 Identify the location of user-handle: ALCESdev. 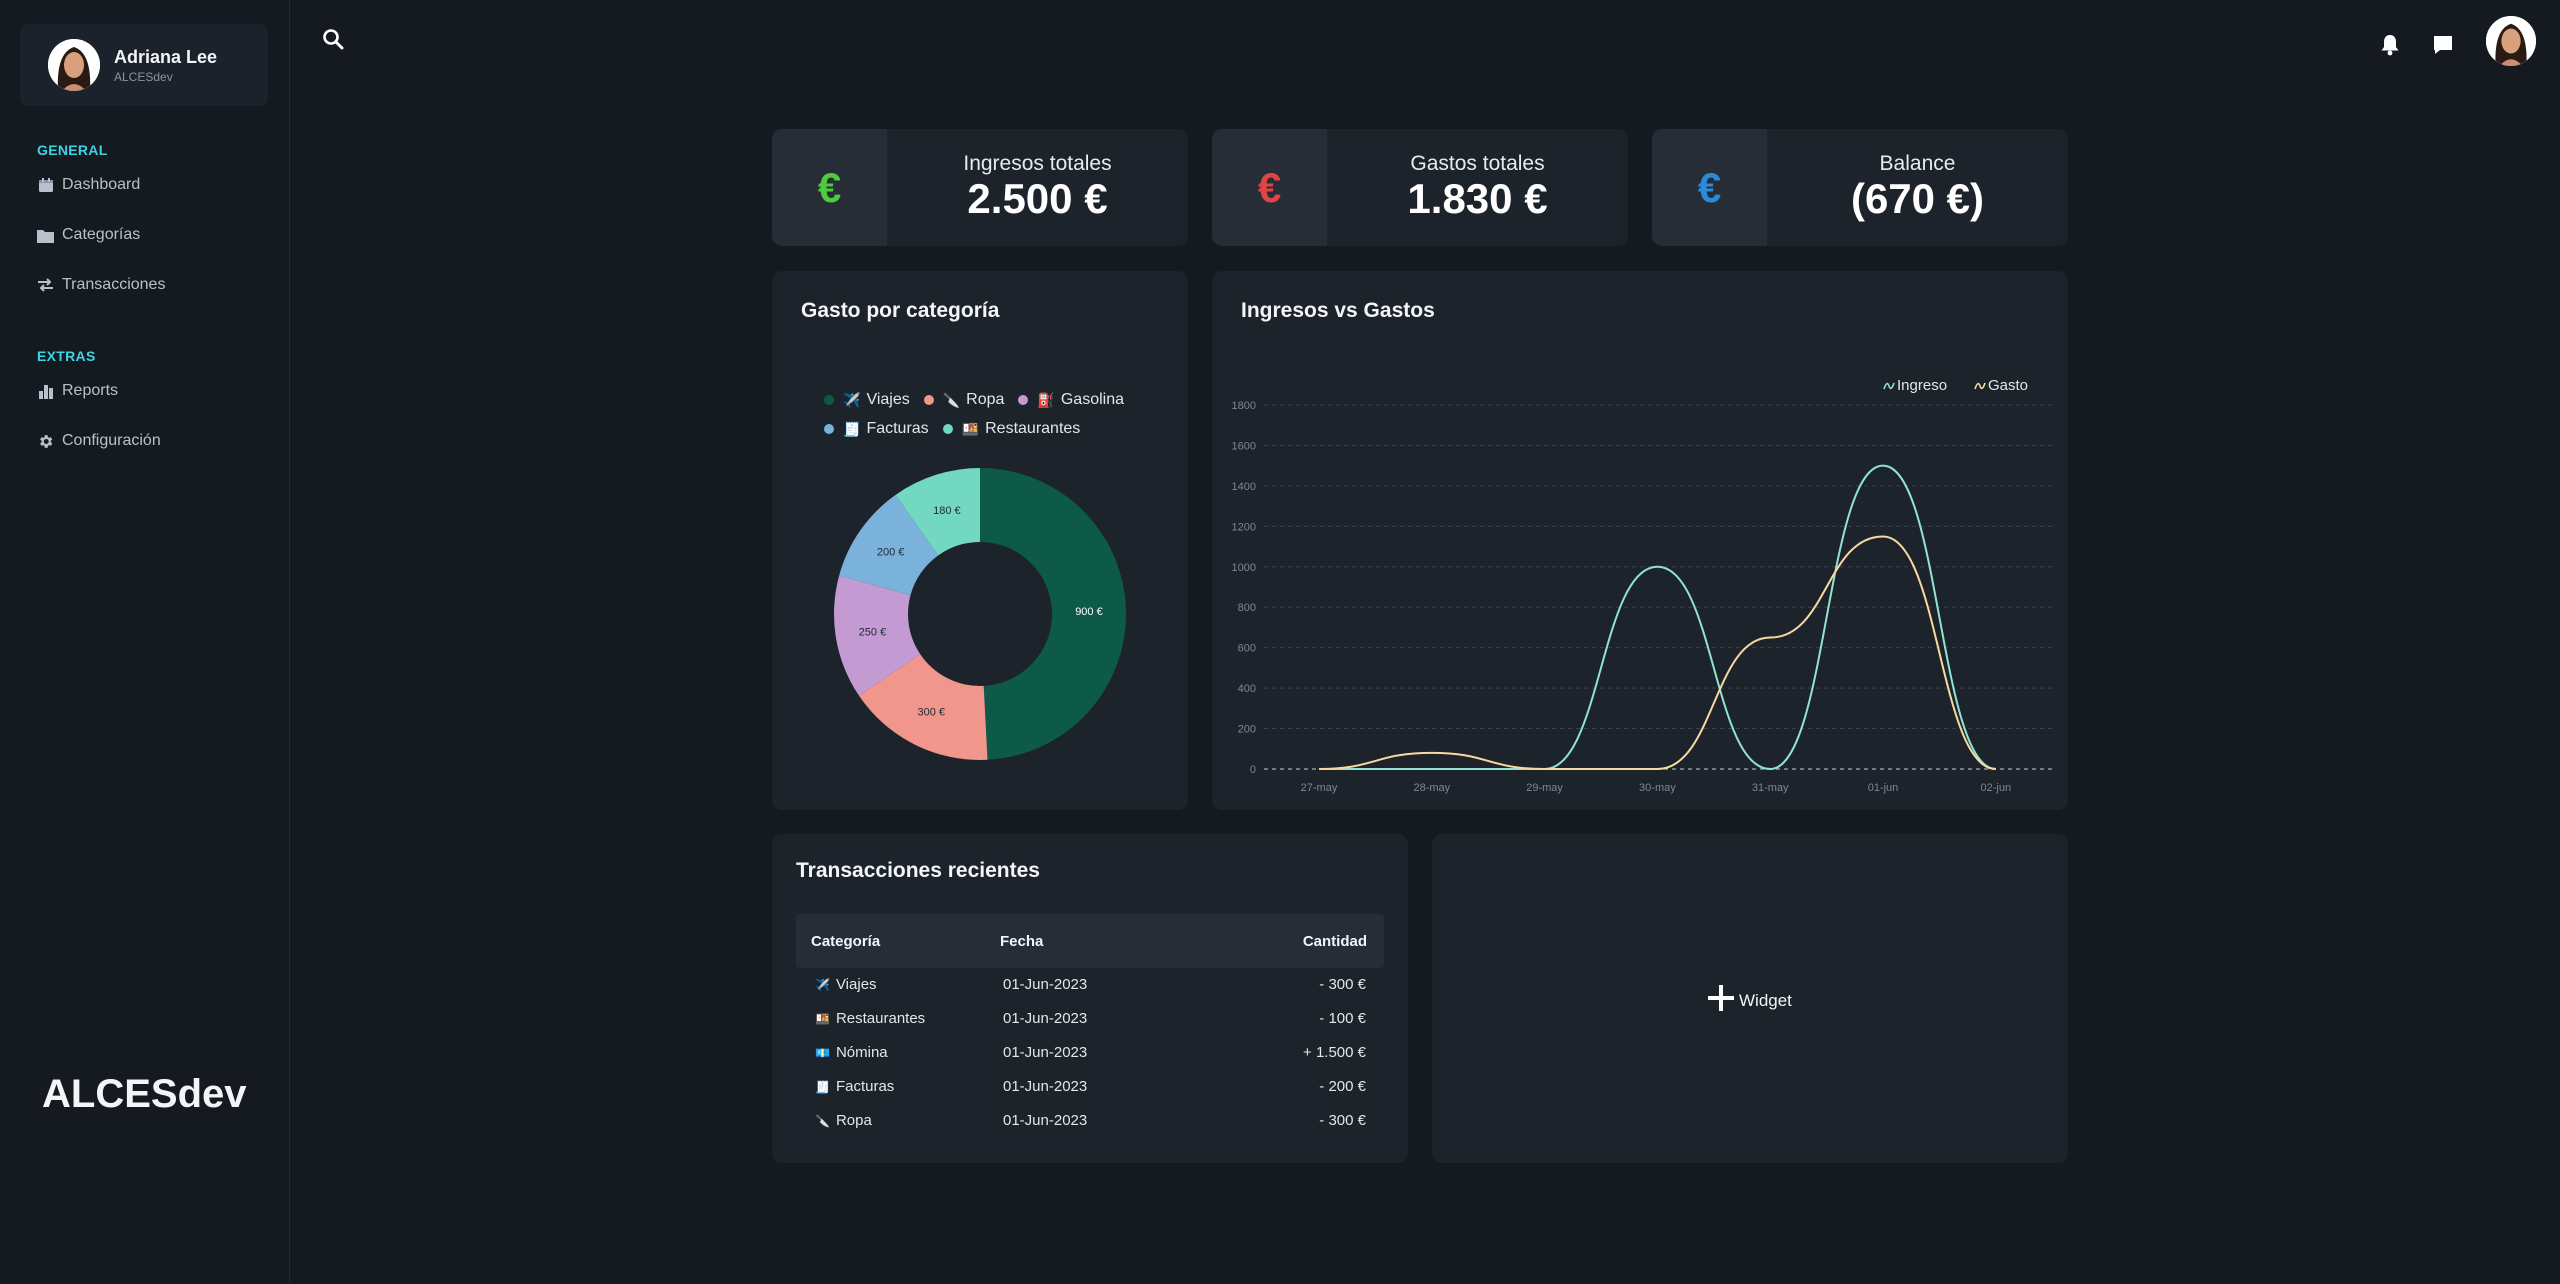
(143, 76).